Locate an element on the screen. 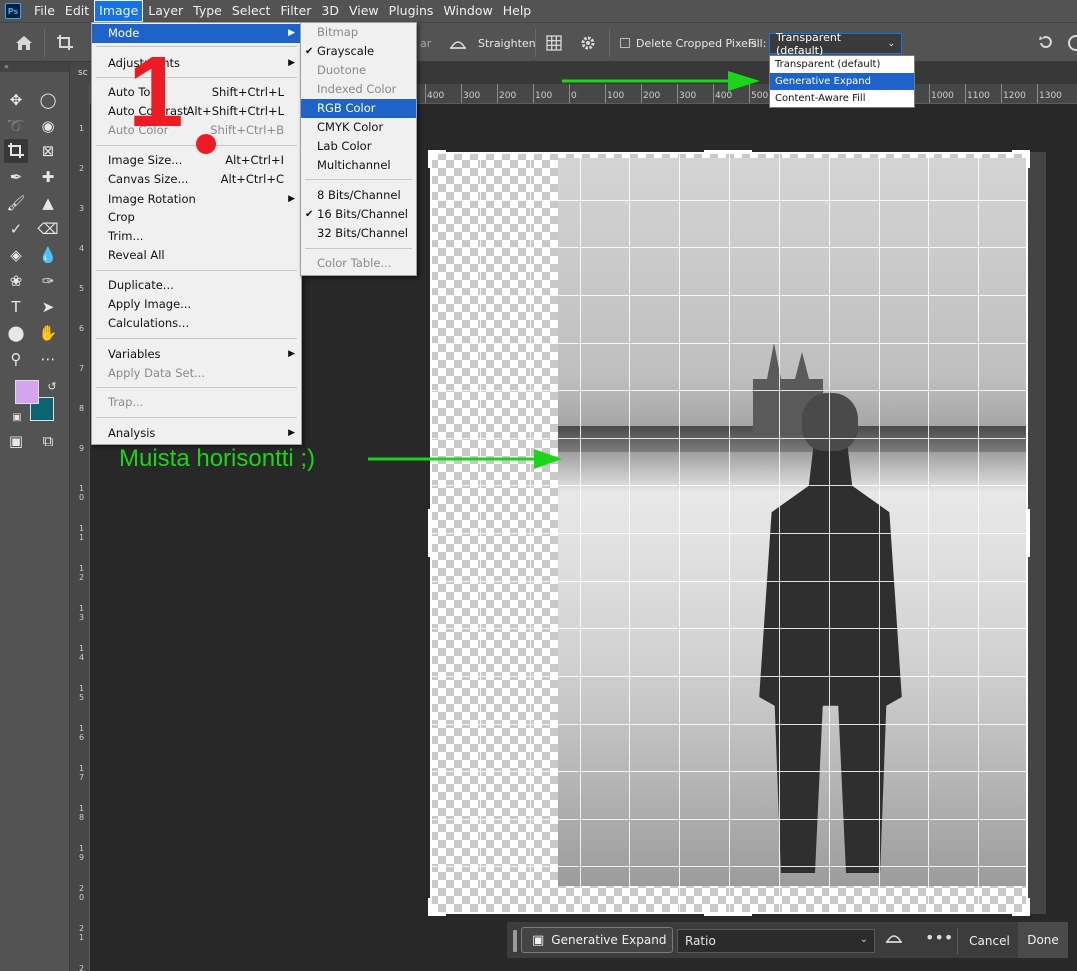  cancel-crop-icon is located at coordinates (1072, 43).